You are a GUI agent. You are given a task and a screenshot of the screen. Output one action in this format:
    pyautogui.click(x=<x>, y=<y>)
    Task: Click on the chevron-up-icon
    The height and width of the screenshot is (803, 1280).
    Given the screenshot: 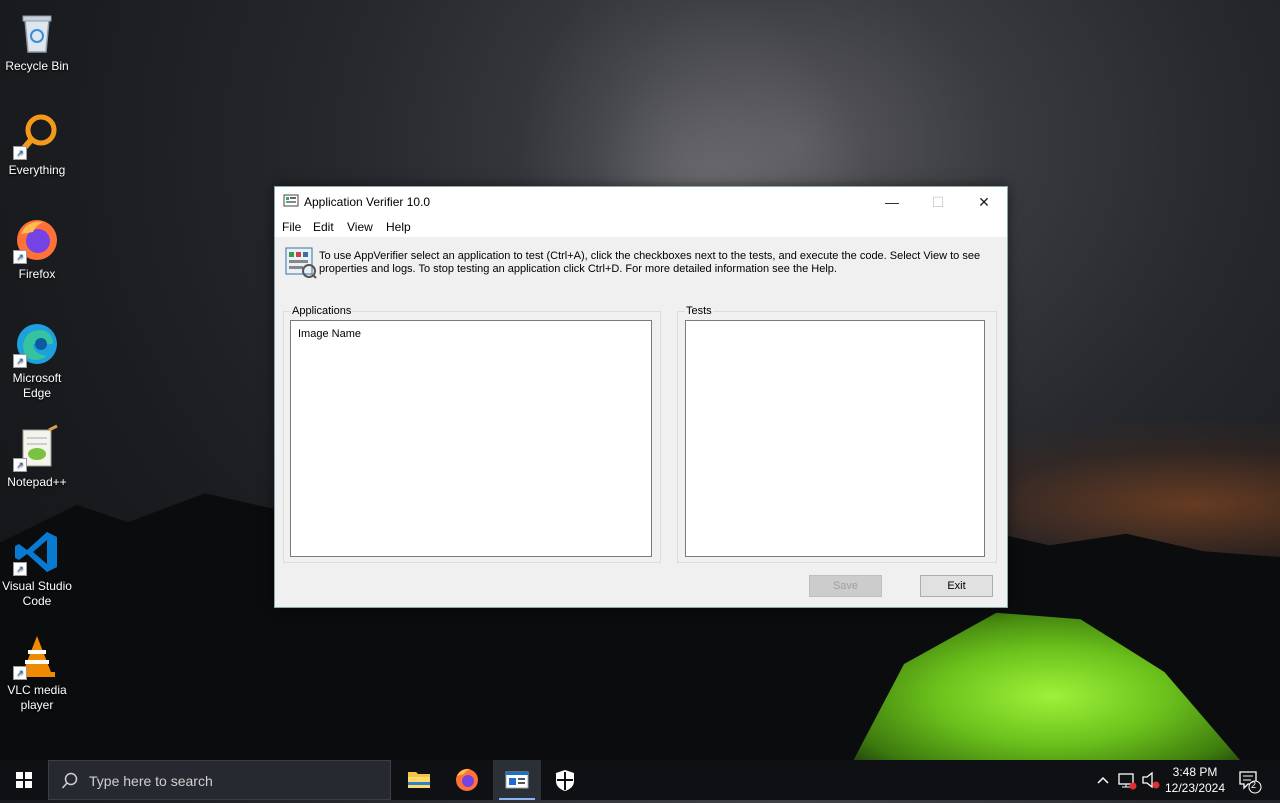 What is the action you would take?
    pyautogui.click(x=1103, y=780)
    